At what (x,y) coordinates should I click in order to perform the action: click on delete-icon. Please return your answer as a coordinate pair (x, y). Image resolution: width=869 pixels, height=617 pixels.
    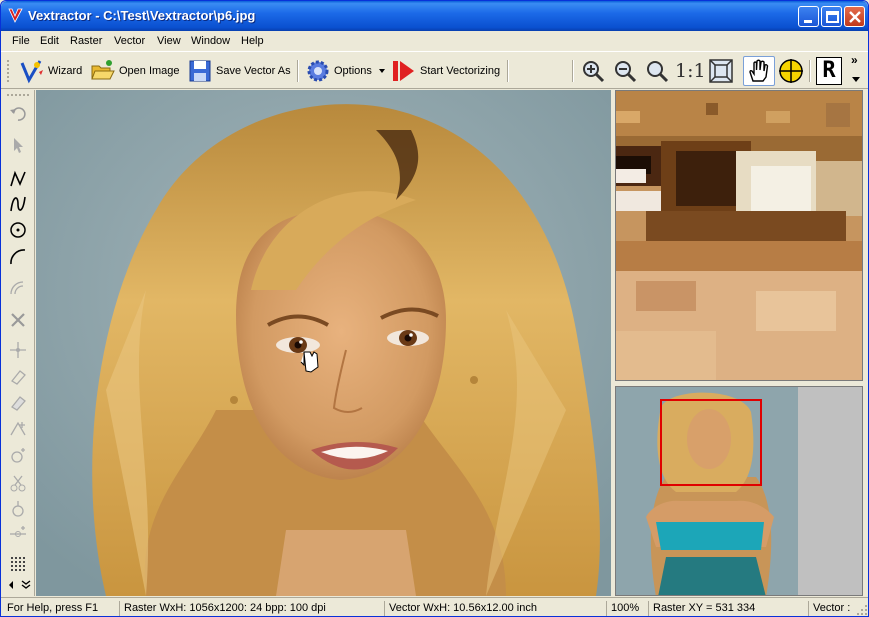
    Looking at the image, I should click on (18, 320).